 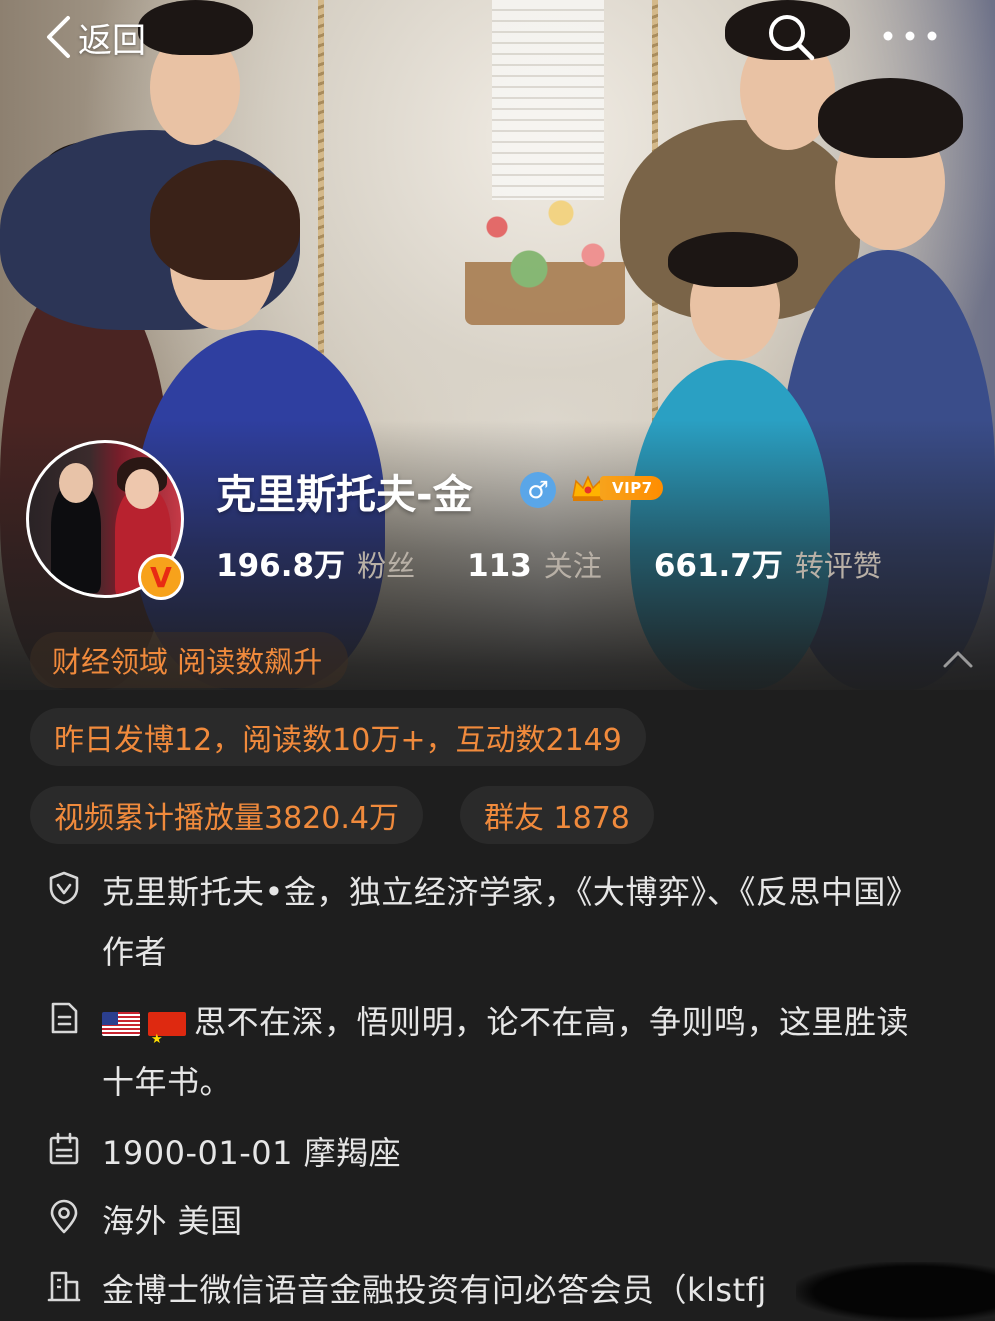 What do you see at coordinates (172, 1221) in the screenshot?
I see `location-text: 海外 美国` at bounding box center [172, 1221].